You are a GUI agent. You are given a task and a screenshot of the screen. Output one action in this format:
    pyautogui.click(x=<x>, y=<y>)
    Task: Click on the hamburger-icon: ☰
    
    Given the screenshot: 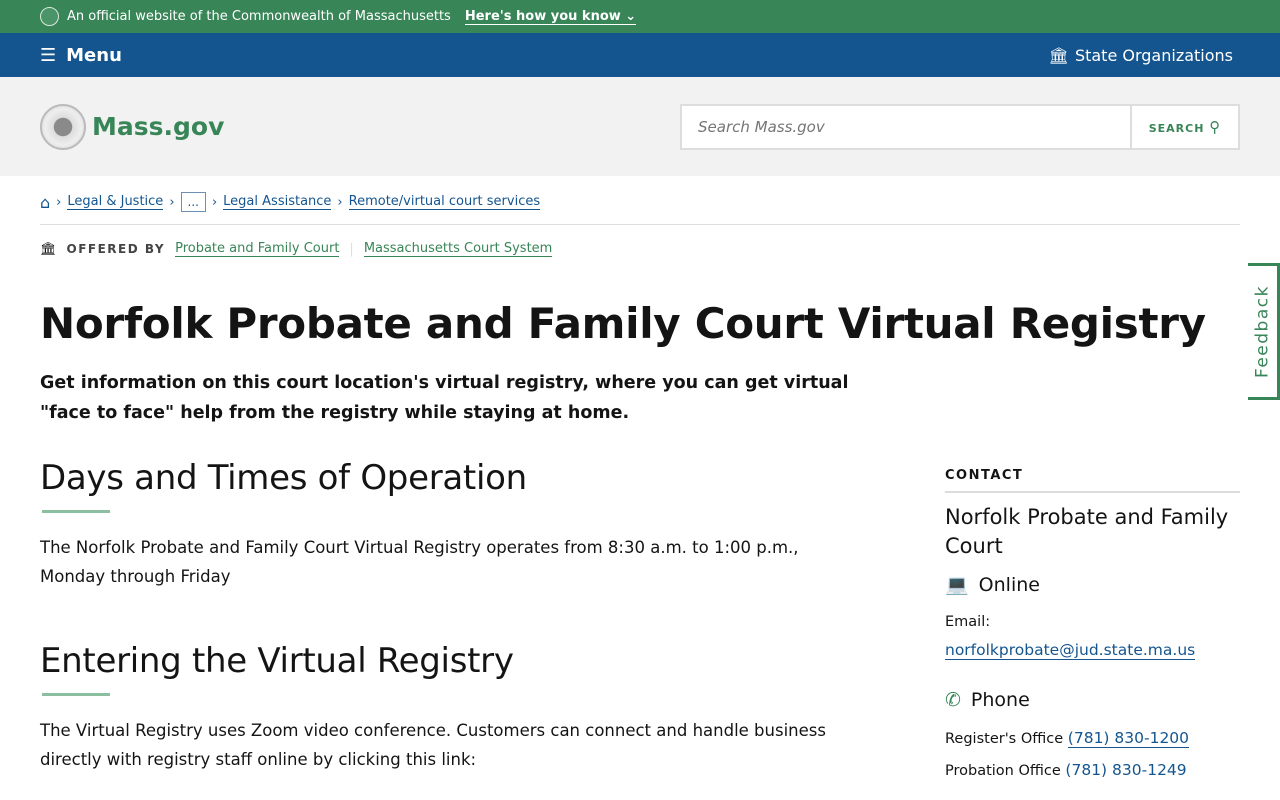 What is the action you would take?
    pyautogui.click(x=48, y=55)
    